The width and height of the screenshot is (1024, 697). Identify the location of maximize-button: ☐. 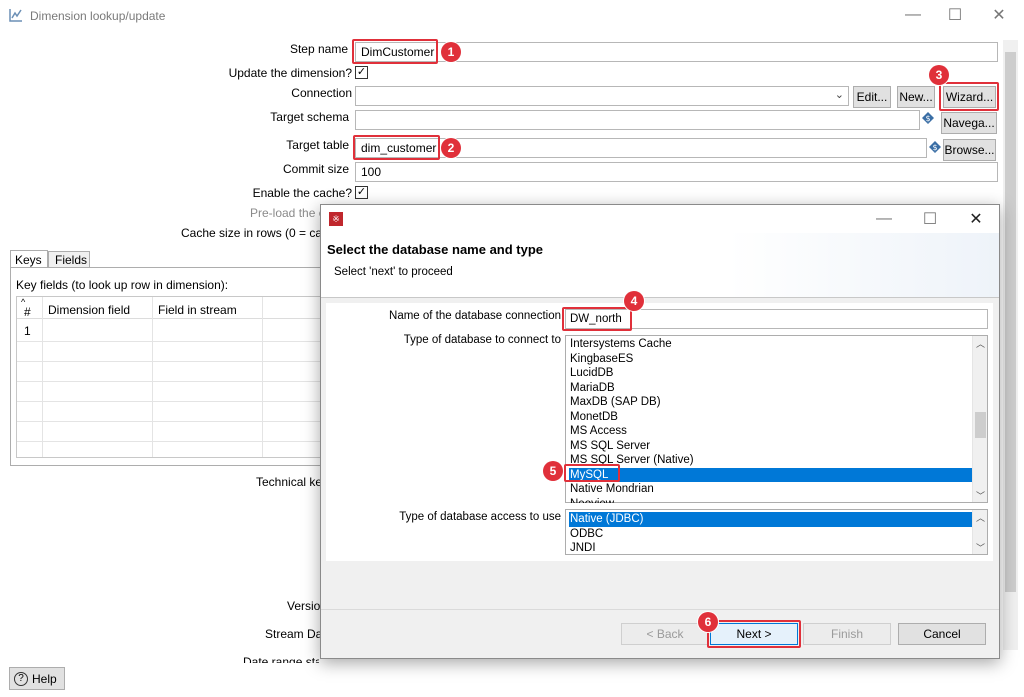
(955, 15).